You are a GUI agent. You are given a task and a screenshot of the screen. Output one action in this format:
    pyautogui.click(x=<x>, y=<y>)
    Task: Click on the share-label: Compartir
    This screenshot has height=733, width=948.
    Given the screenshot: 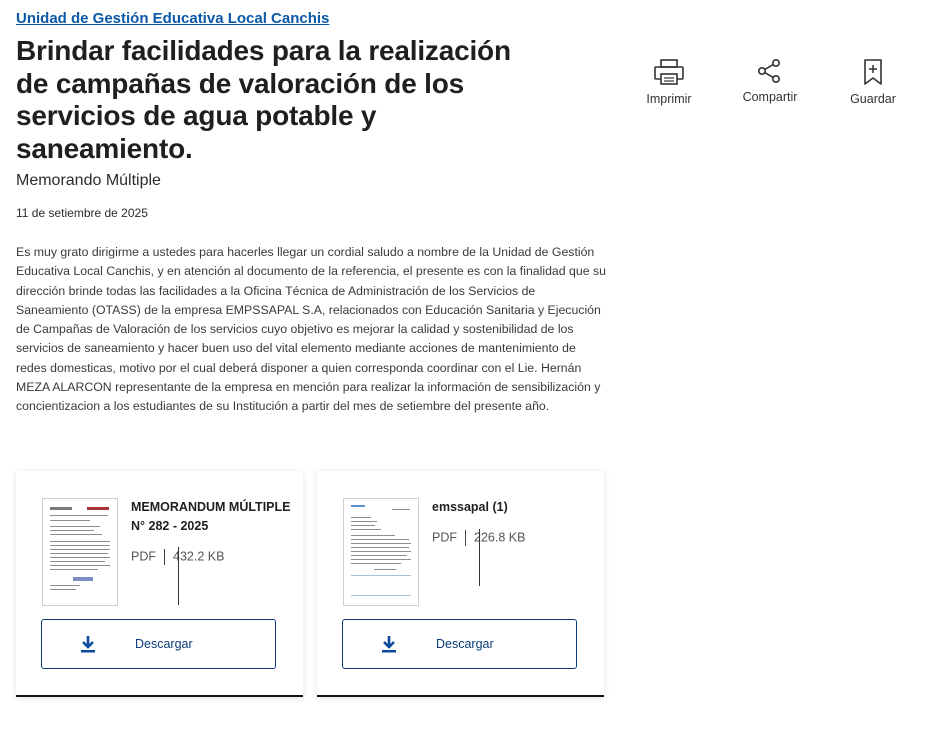 What is the action you would take?
    pyautogui.click(x=770, y=97)
    